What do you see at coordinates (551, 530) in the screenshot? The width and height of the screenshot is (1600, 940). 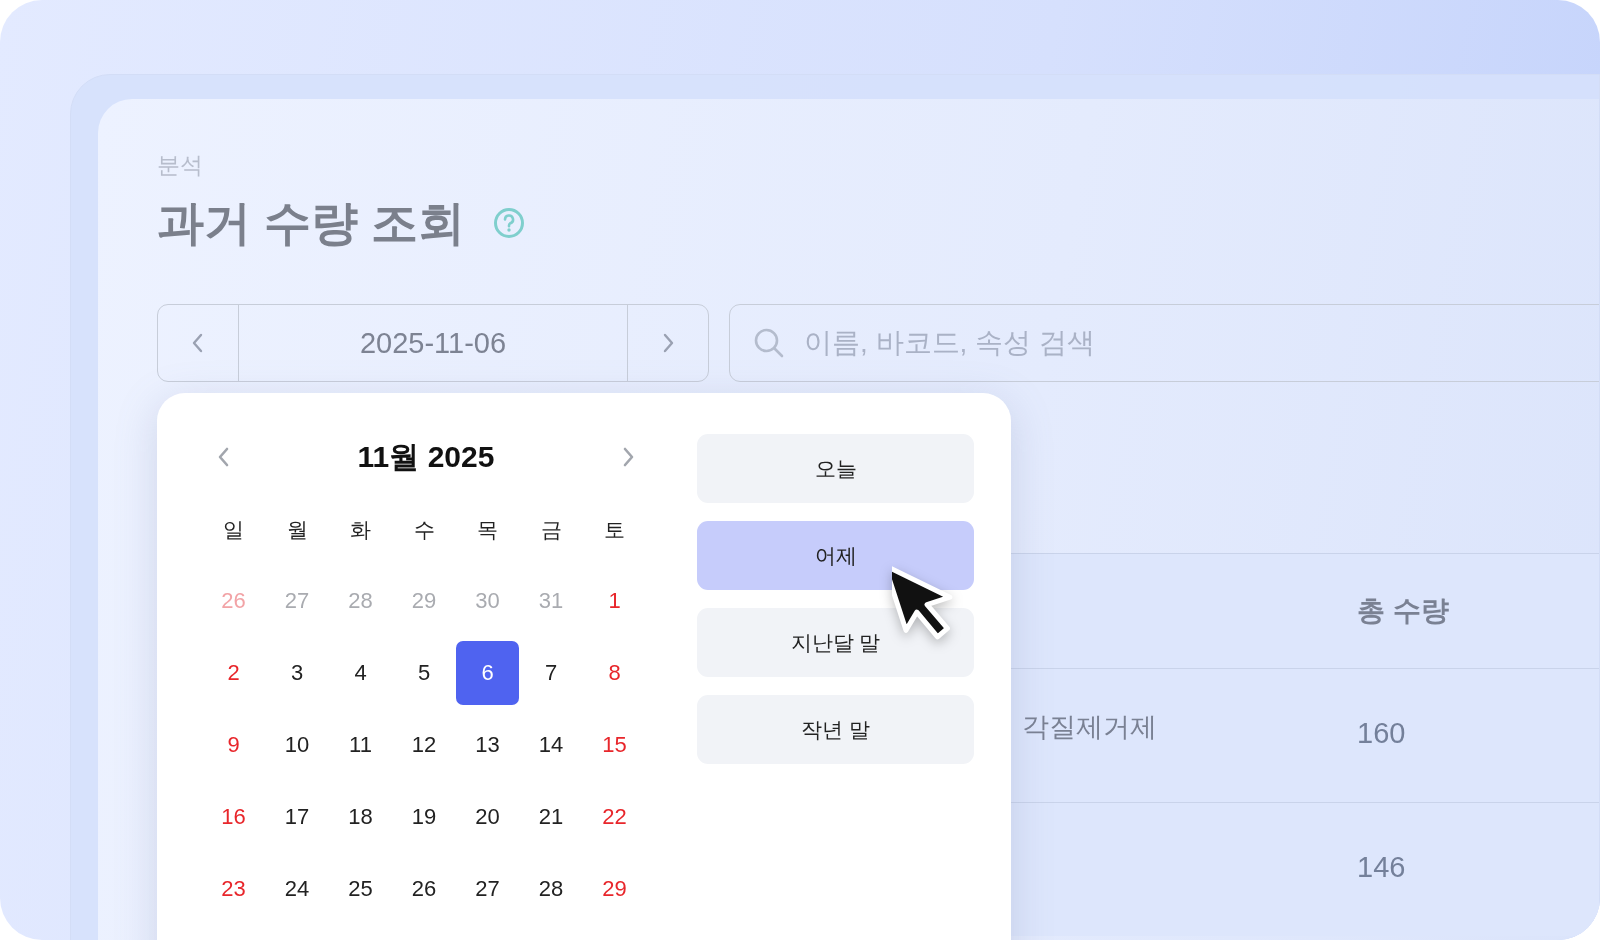 I see `weekday-label: 금` at bounding box center [551, 530].